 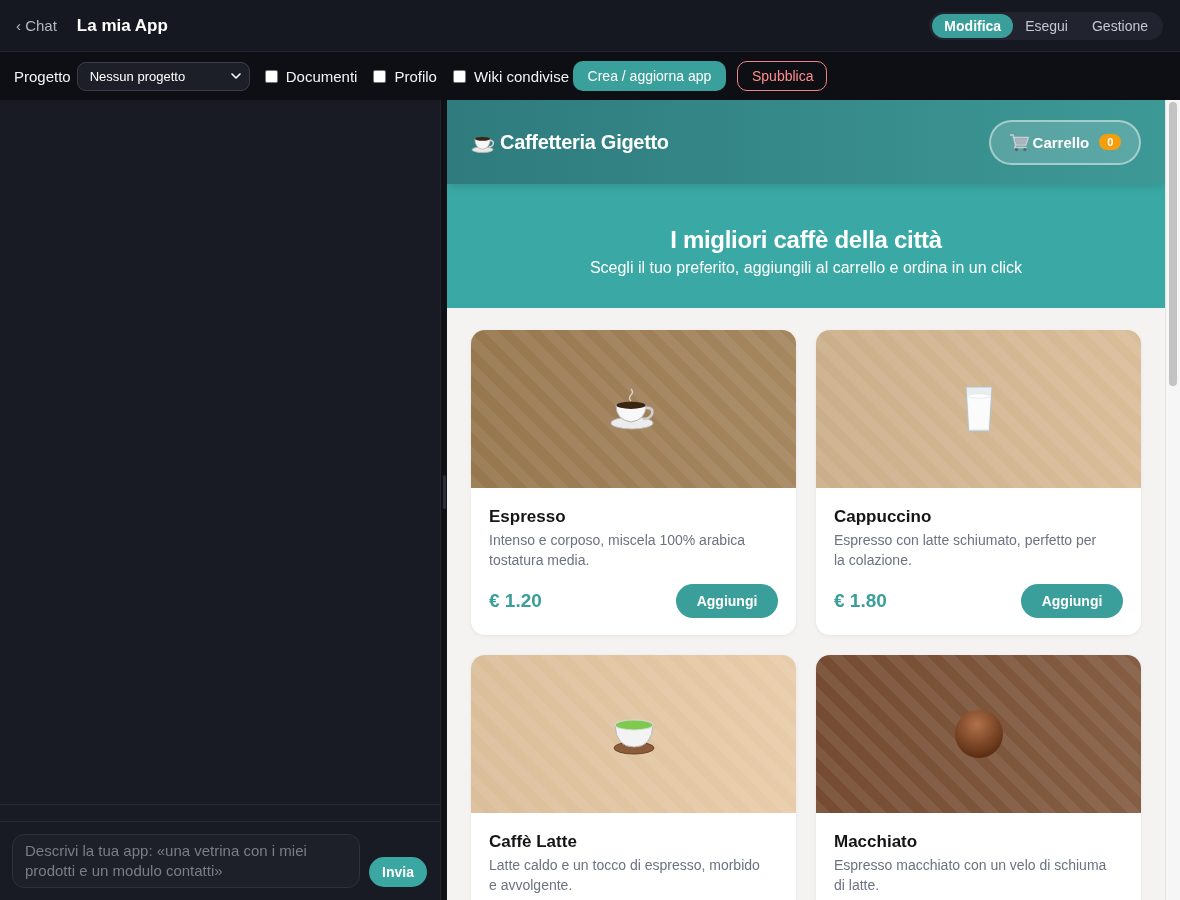 I want to click on mode-tab: Gestione, so click(x=1119, y=25).